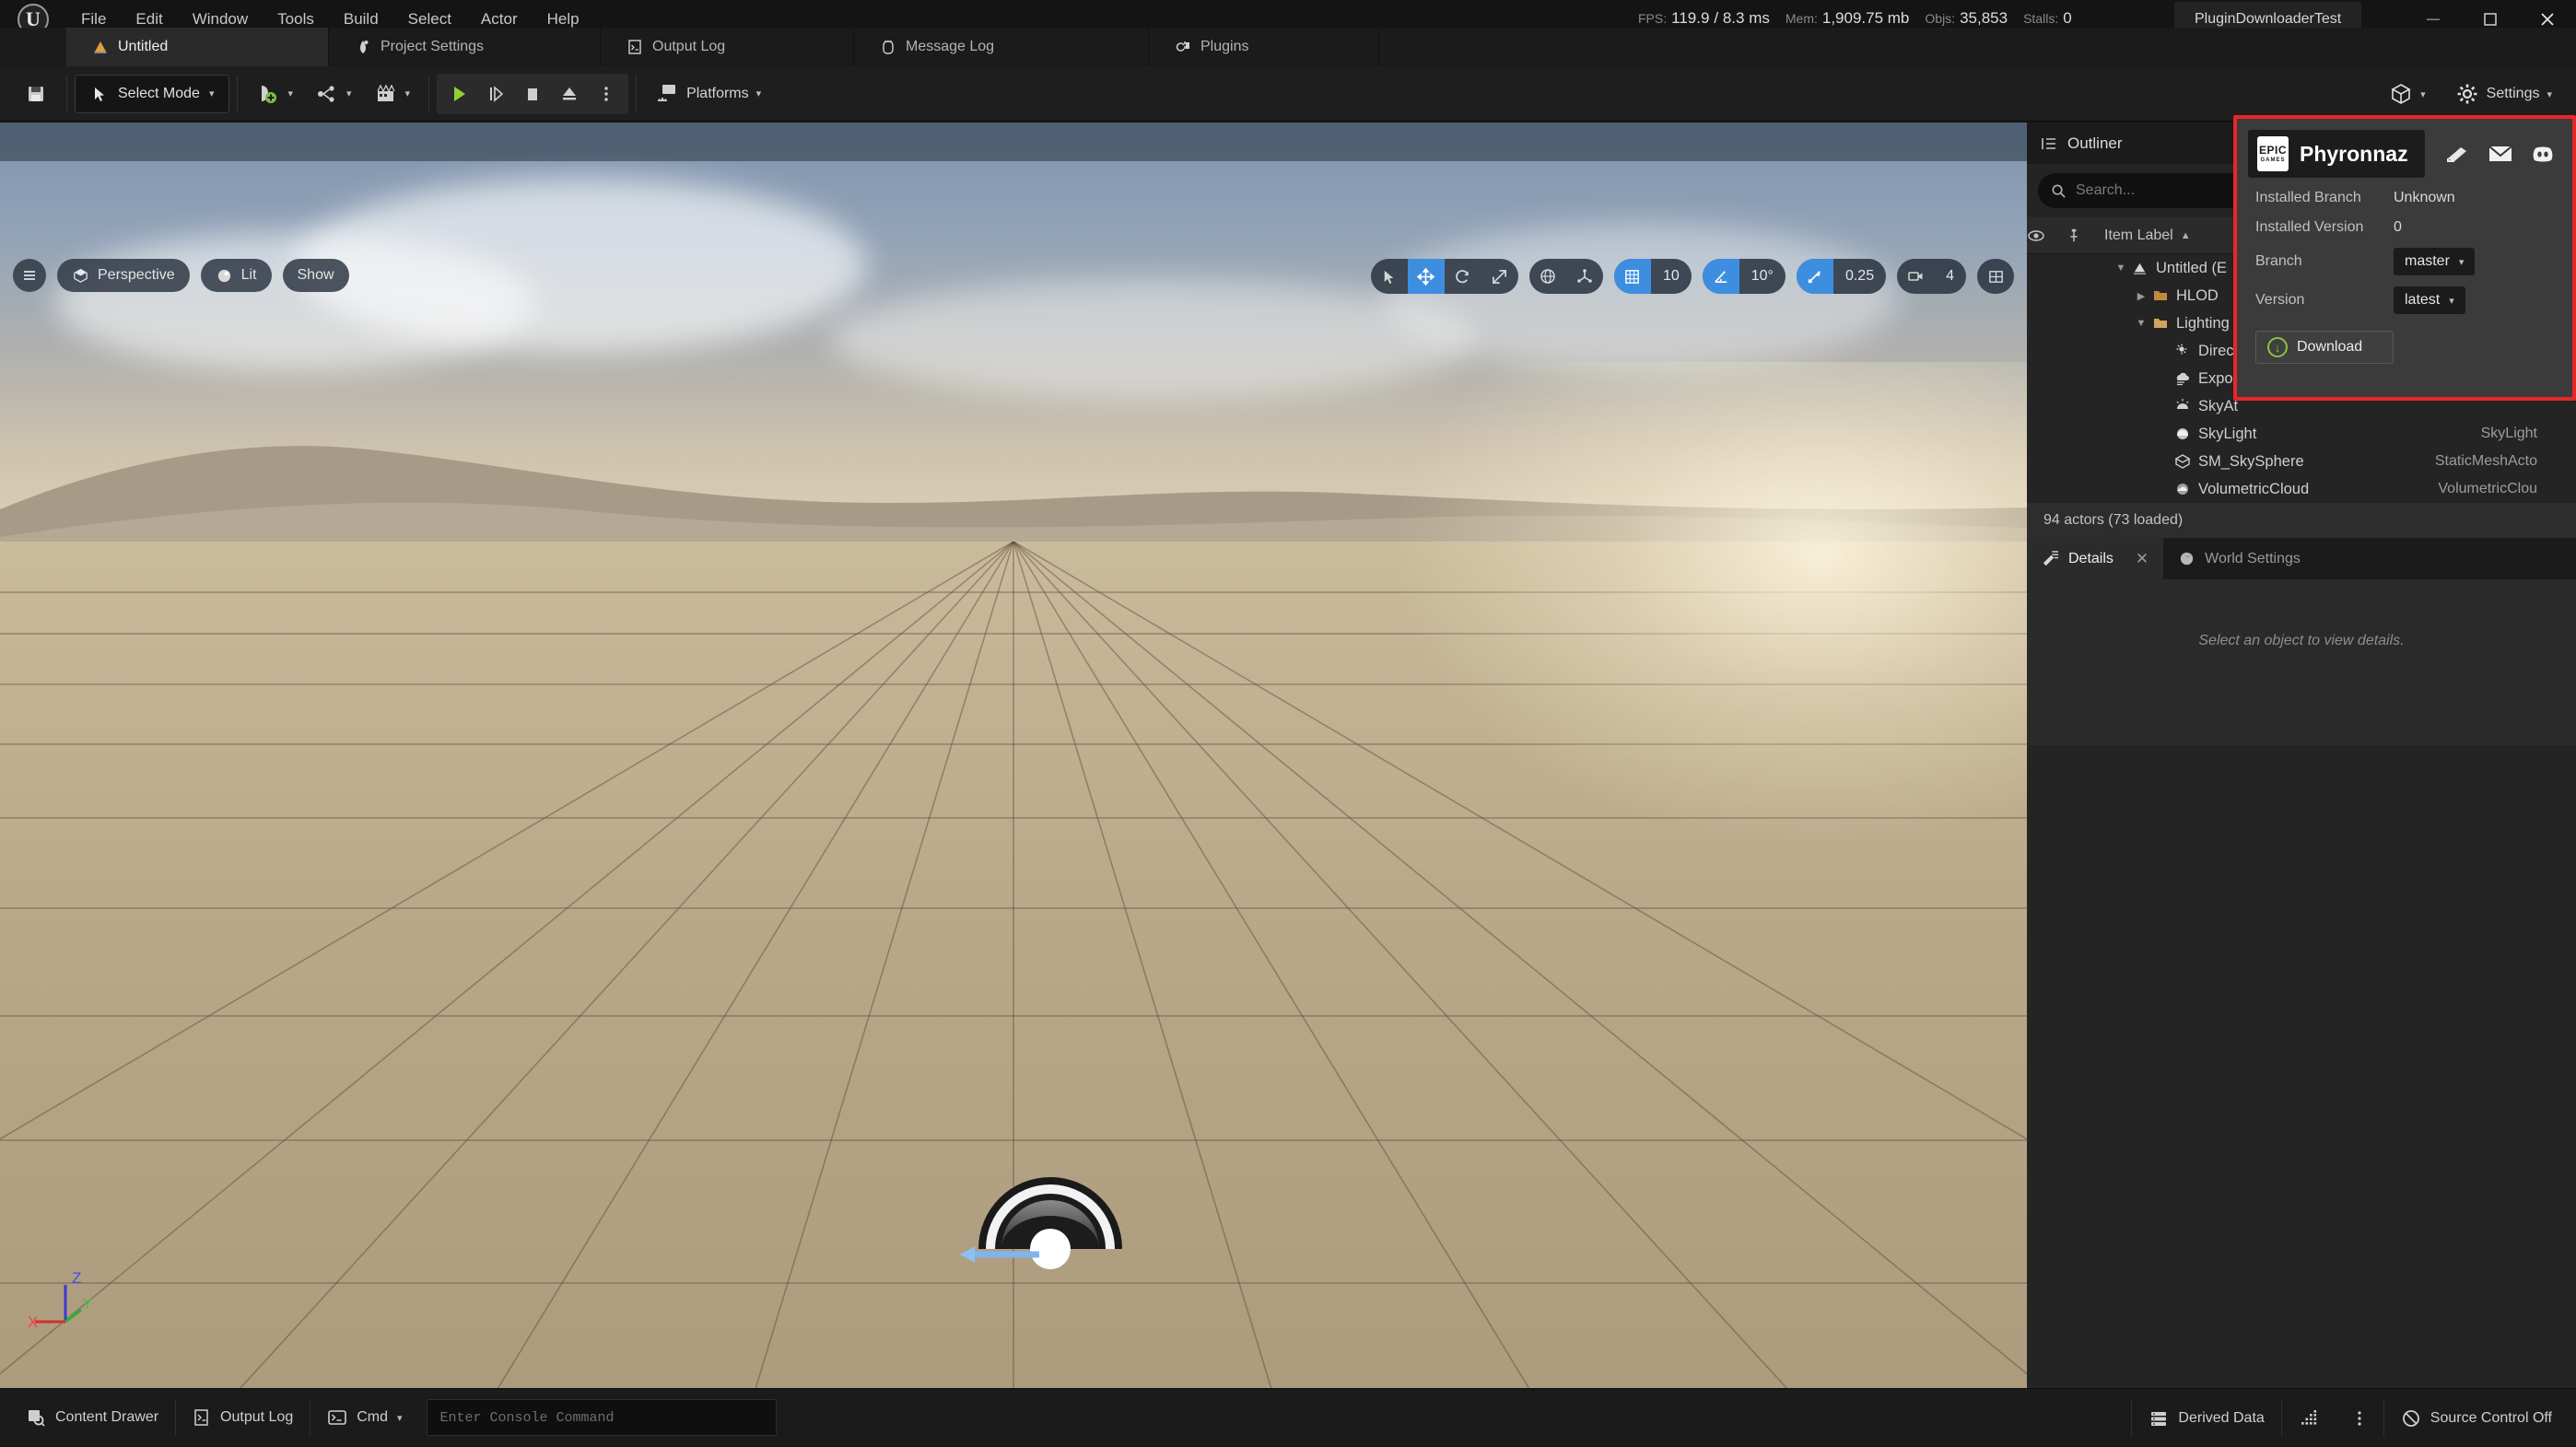 This screenshot has width=2576, height=1447. I want to click on angle-snap-icon, so click(1720, 277).